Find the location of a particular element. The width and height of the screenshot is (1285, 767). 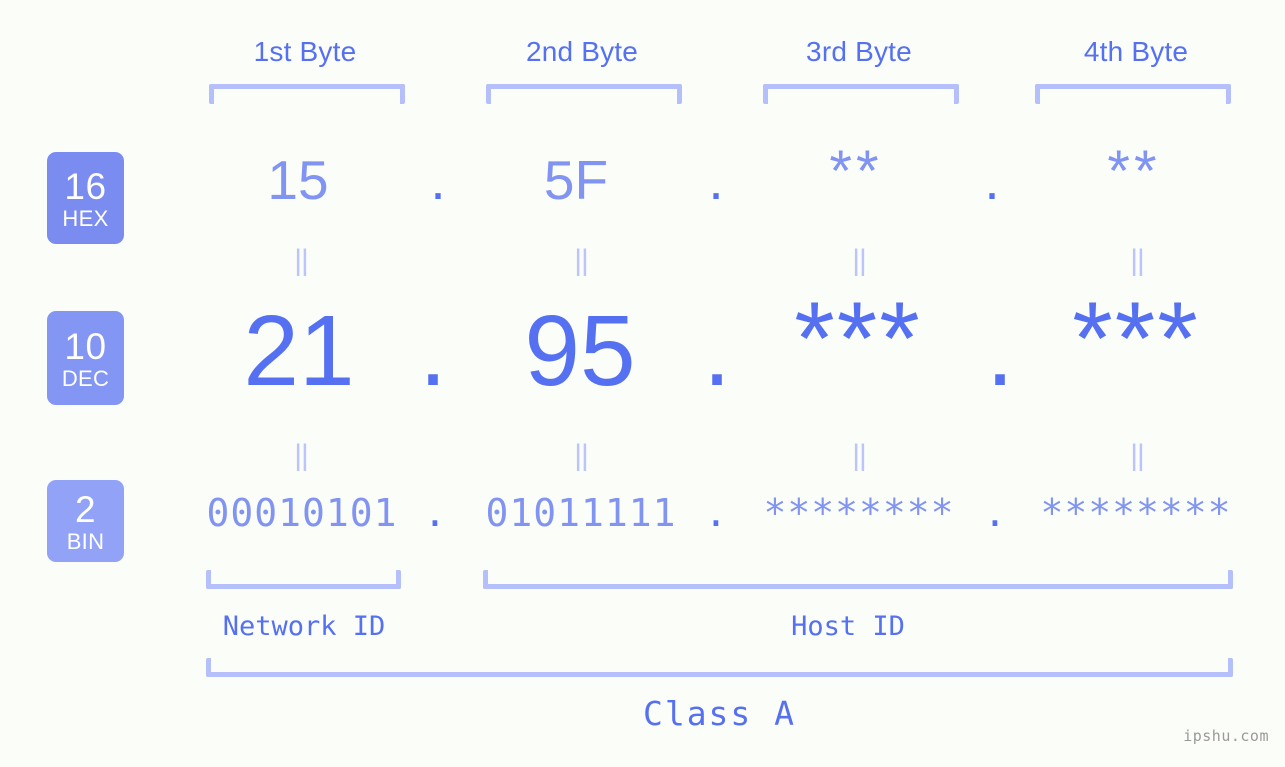

hex-byte-4: ** is located at coordinates (1134, 171).